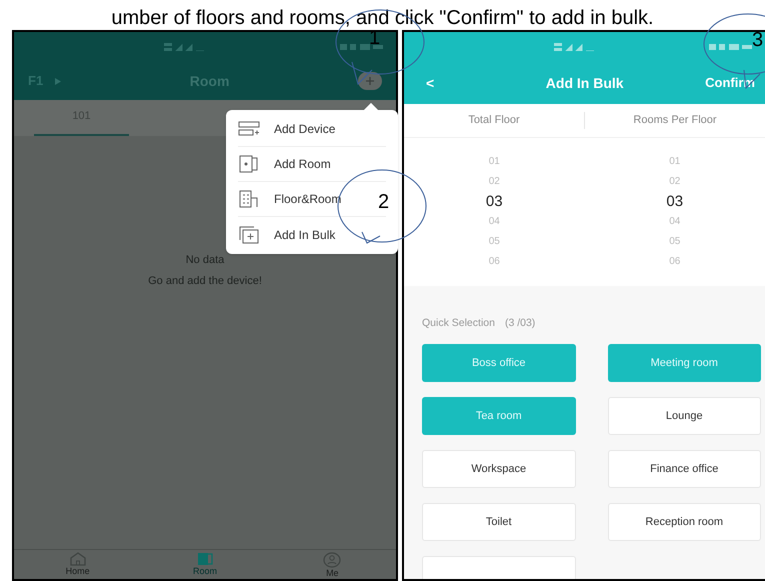 The height and width of the screenshot is (581, 765). I want to click on nav-tab: Home, so click(78, 564).